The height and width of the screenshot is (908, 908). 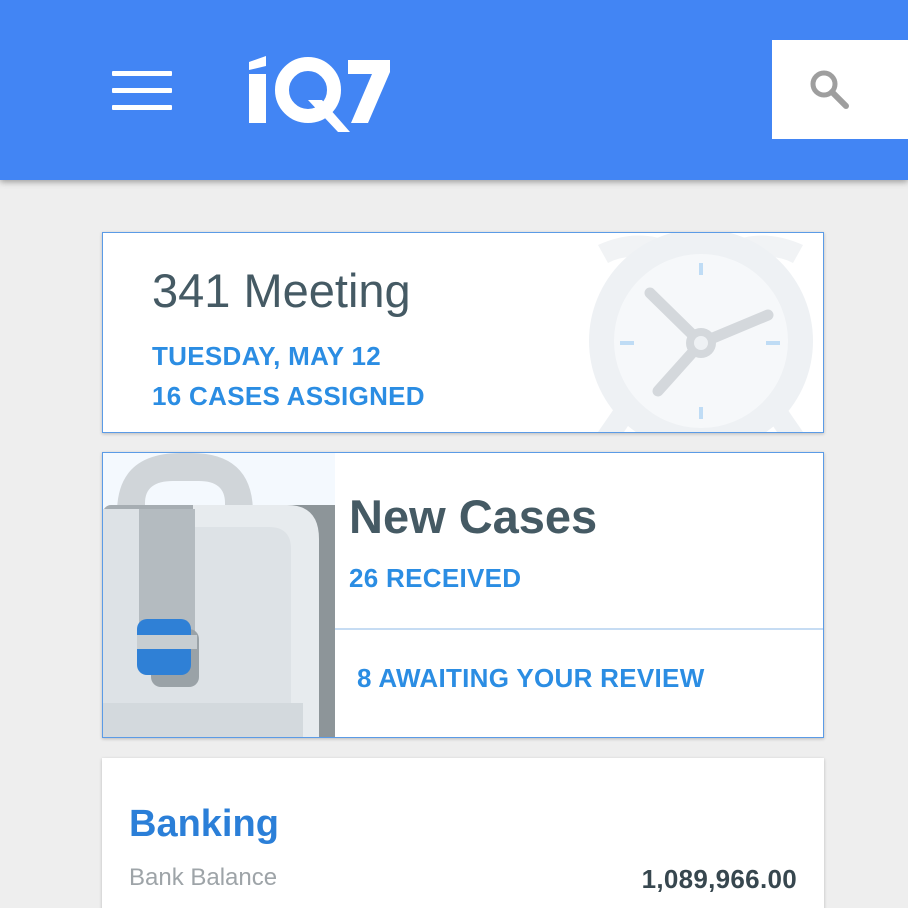 What do you see at coordinates (719, 879) in the screenshot?
I see `bank-balance-value: 1,089,966.00` at bounding box center [719, 879].